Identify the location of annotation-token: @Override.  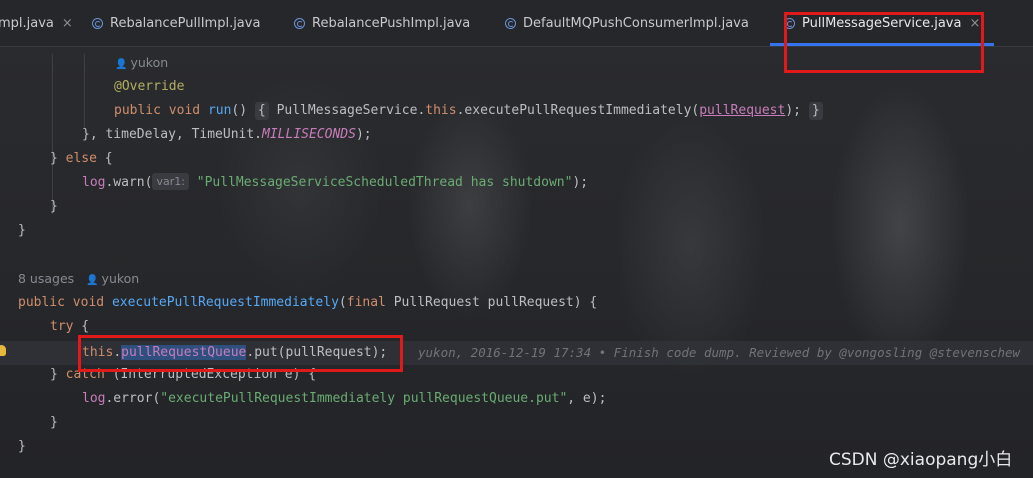
(149, 86).